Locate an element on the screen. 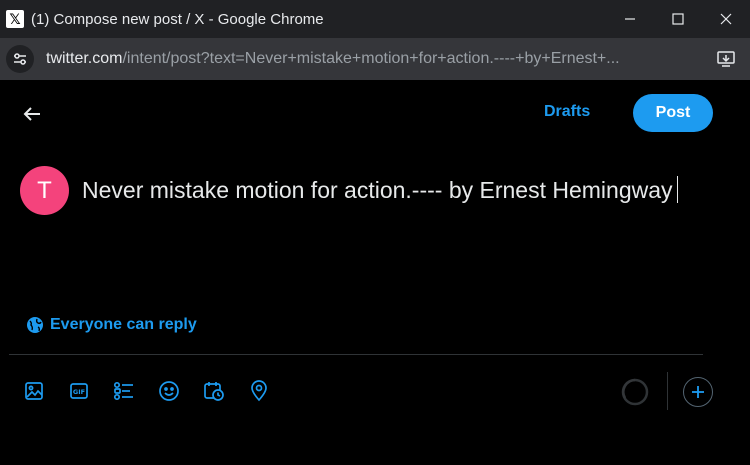 The image size is (750, 465). maximize-button is located at coordinates (678, 19).